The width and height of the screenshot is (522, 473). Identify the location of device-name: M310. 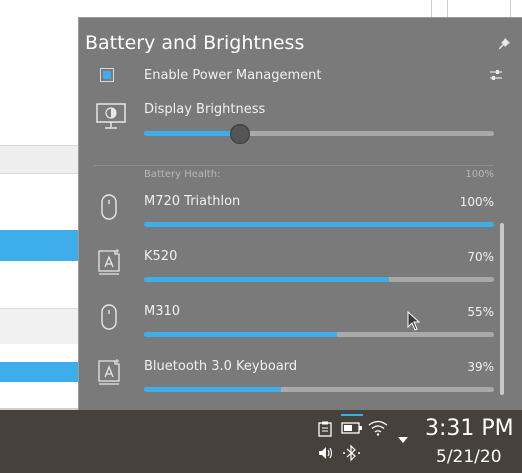
(162, 311).